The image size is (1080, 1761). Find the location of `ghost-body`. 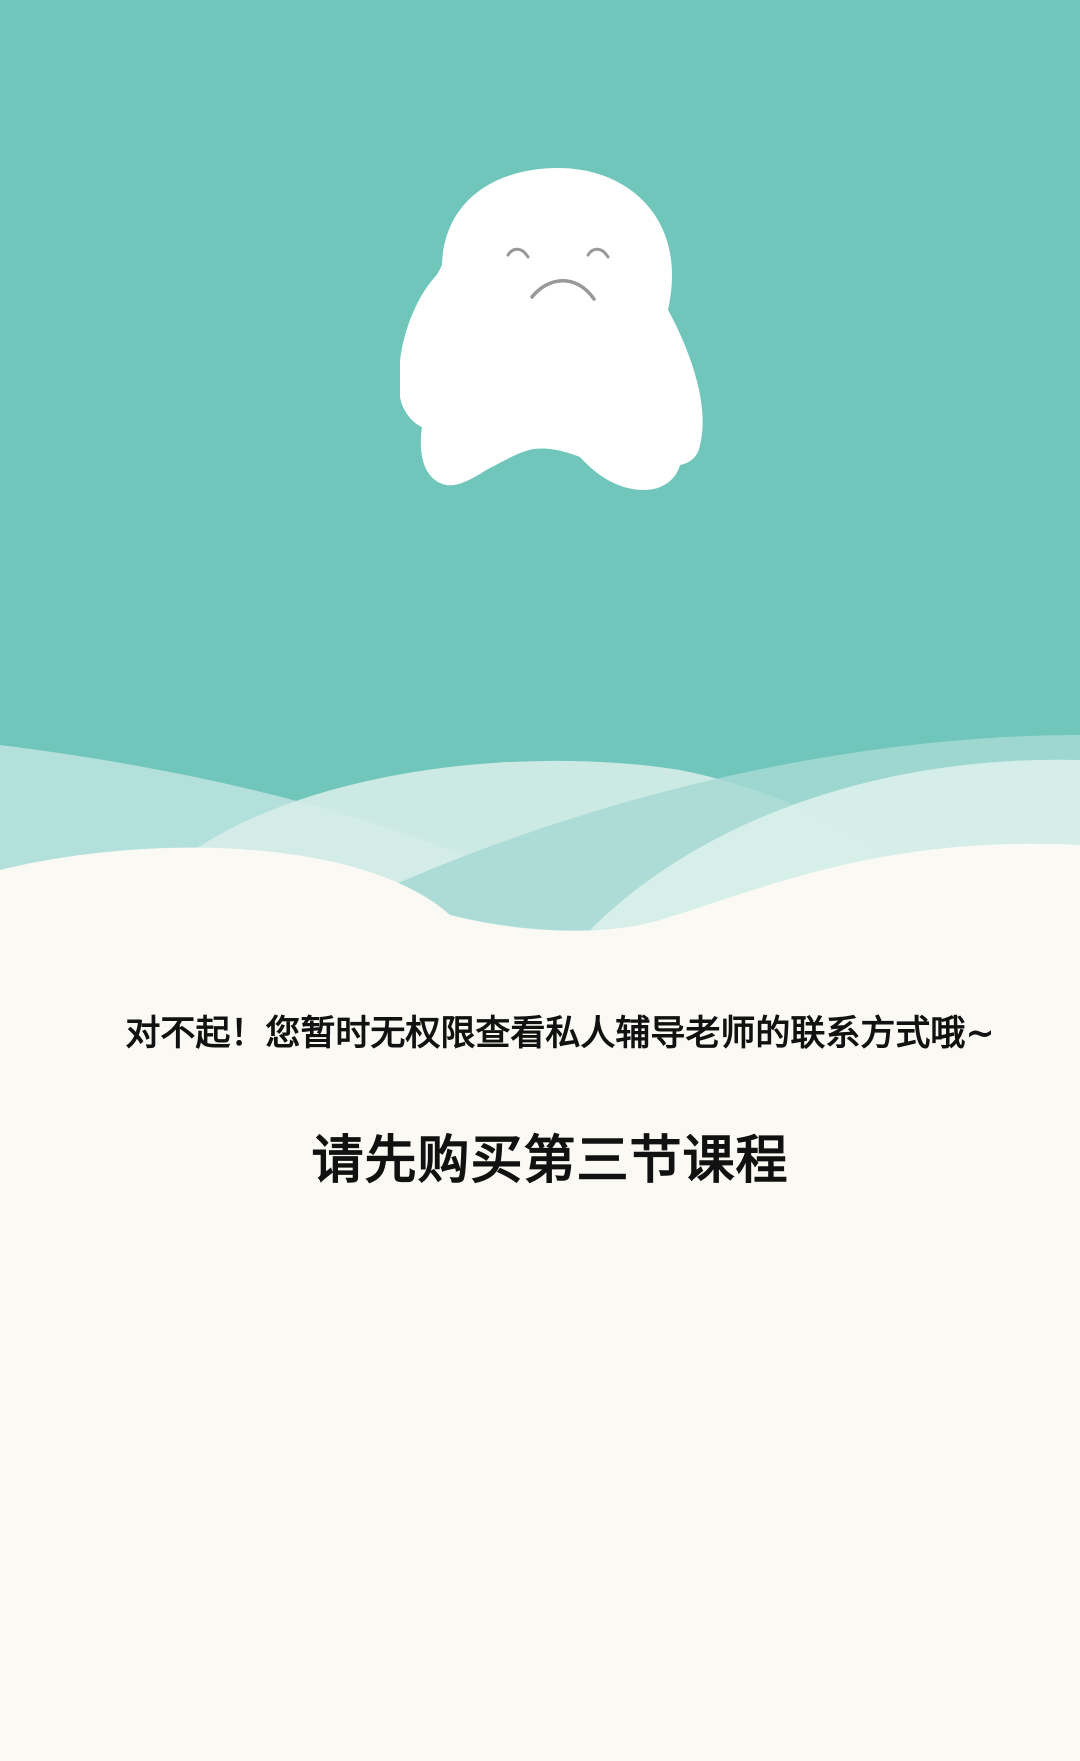

ghost-body is located at coordinates (551, 329).